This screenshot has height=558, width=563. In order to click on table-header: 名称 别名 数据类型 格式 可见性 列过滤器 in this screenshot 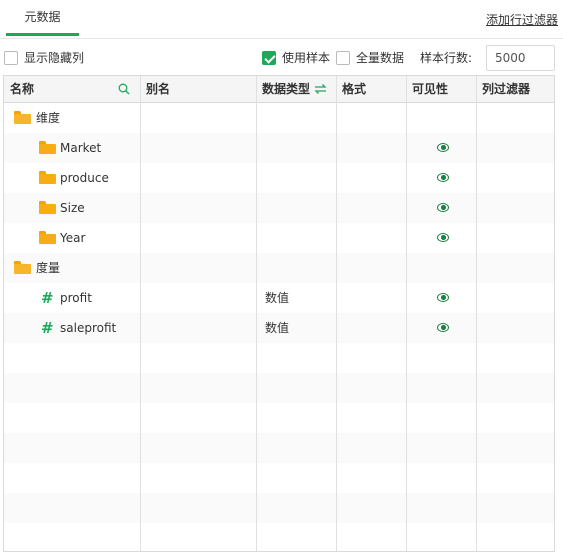, I will do `click(279, 89)`.